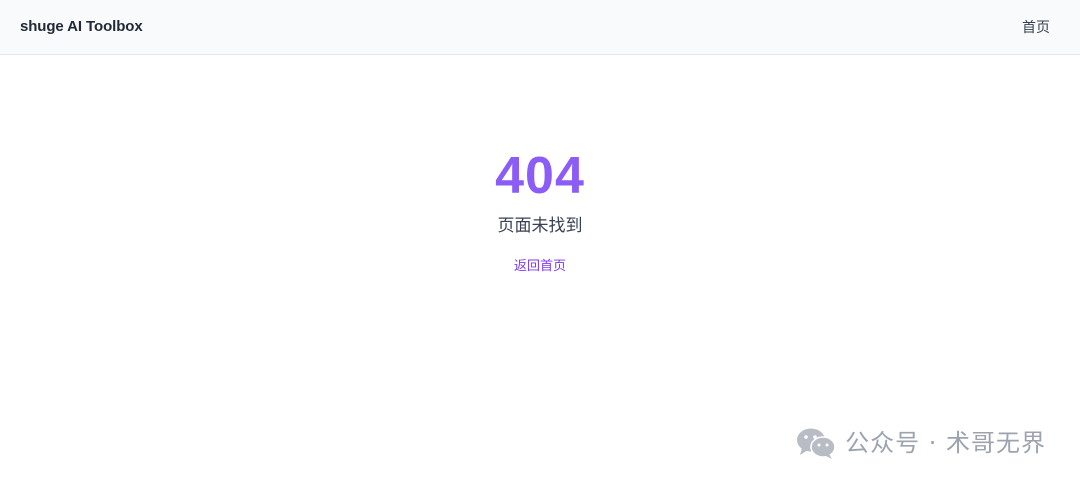 Image resolution: width=1080 pixels, height=487 pixels. I want to click on brand-link: shuge AI Toolbox, so click(81, 27).